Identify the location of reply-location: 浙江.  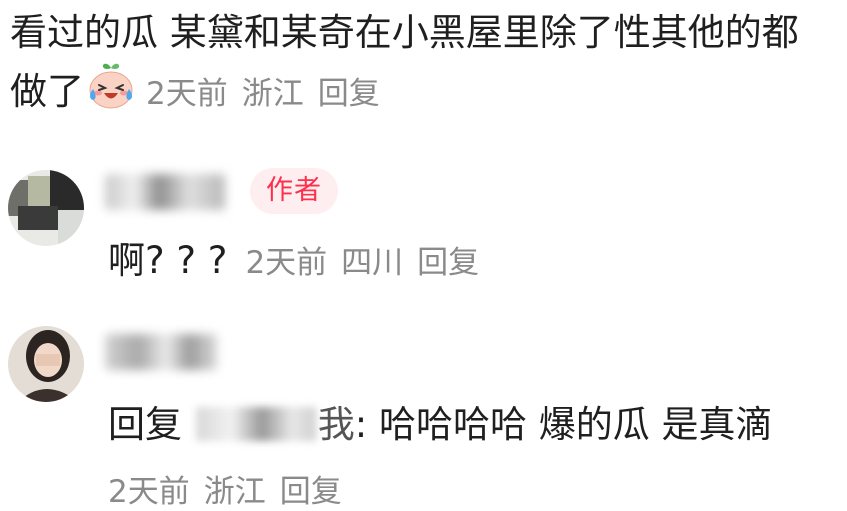
(234, 492).